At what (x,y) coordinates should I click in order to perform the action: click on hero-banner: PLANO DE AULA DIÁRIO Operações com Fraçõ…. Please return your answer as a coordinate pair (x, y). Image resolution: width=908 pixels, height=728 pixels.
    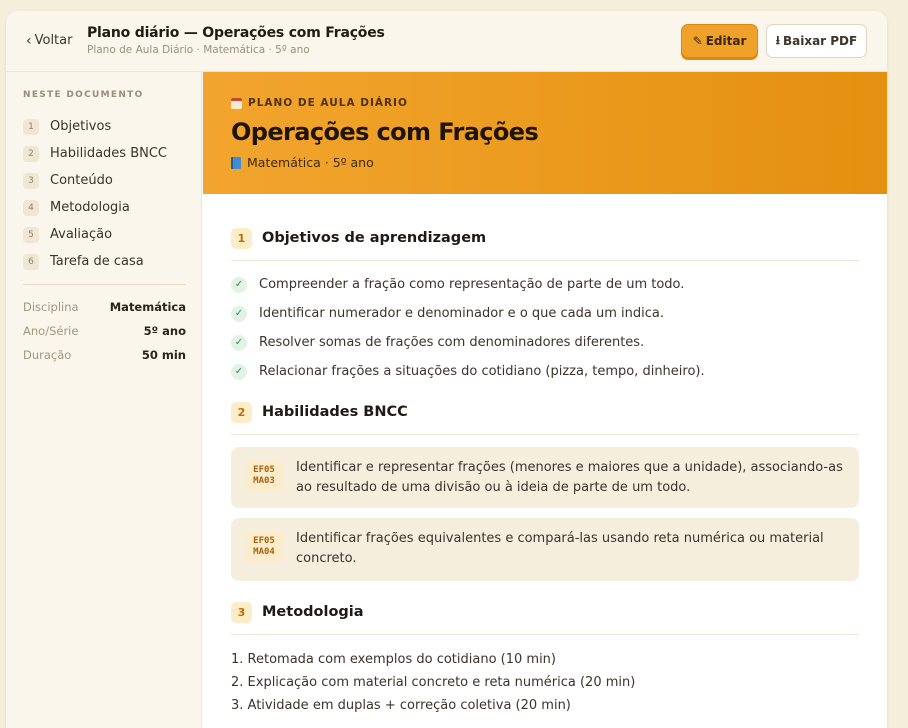
    Looking at the image, I should click on (545, 133).